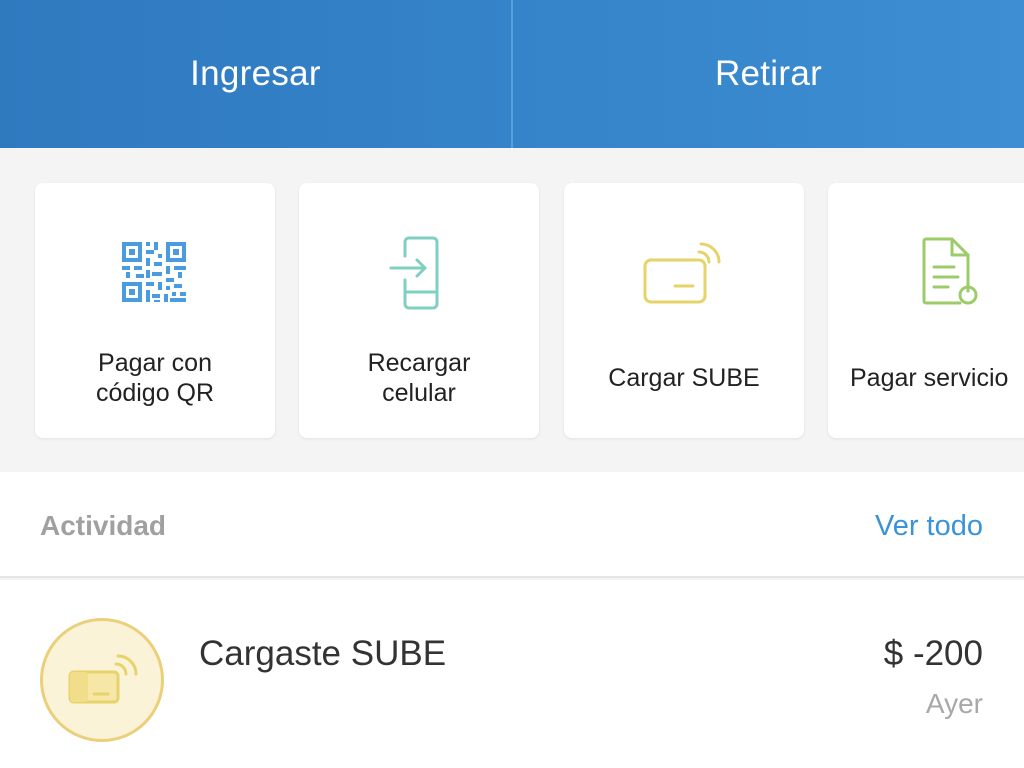 Image resolution: width=1024 pixels, height=768 pixels. Describe the element at coordinates (323, 653) in the screenshot. I see `transaction-title: Cargaste SUBE` at that location.